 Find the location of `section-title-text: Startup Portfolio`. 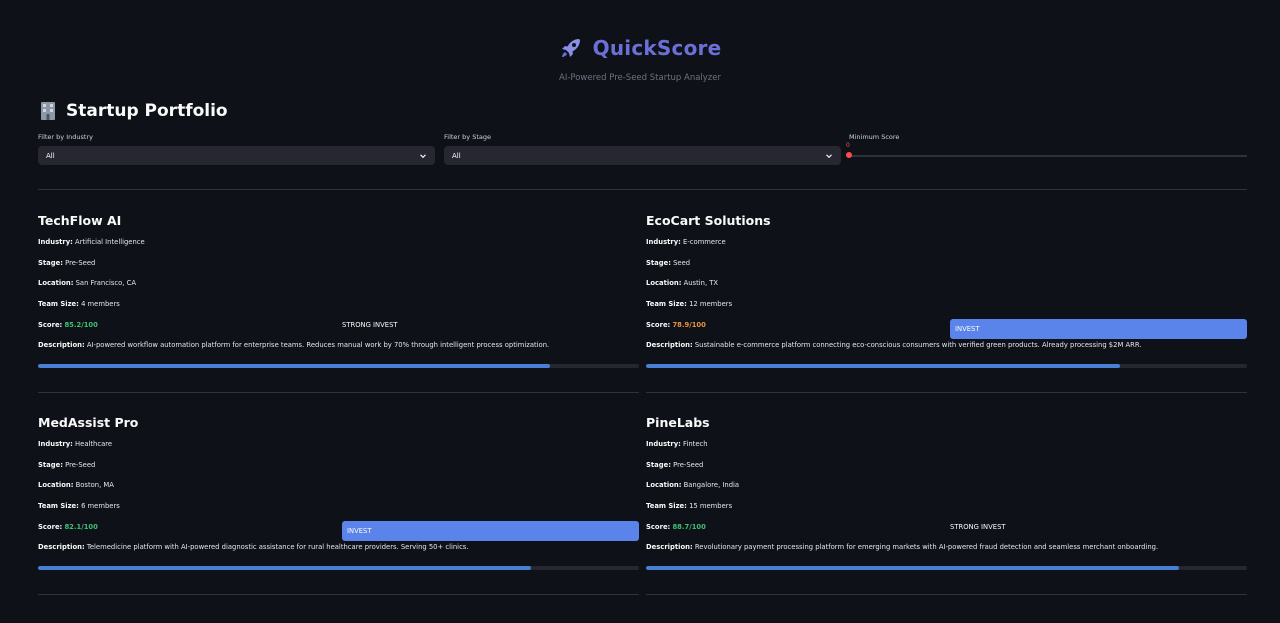

section-title-text: Startup Portfolio is located at coordinates (147, 111).